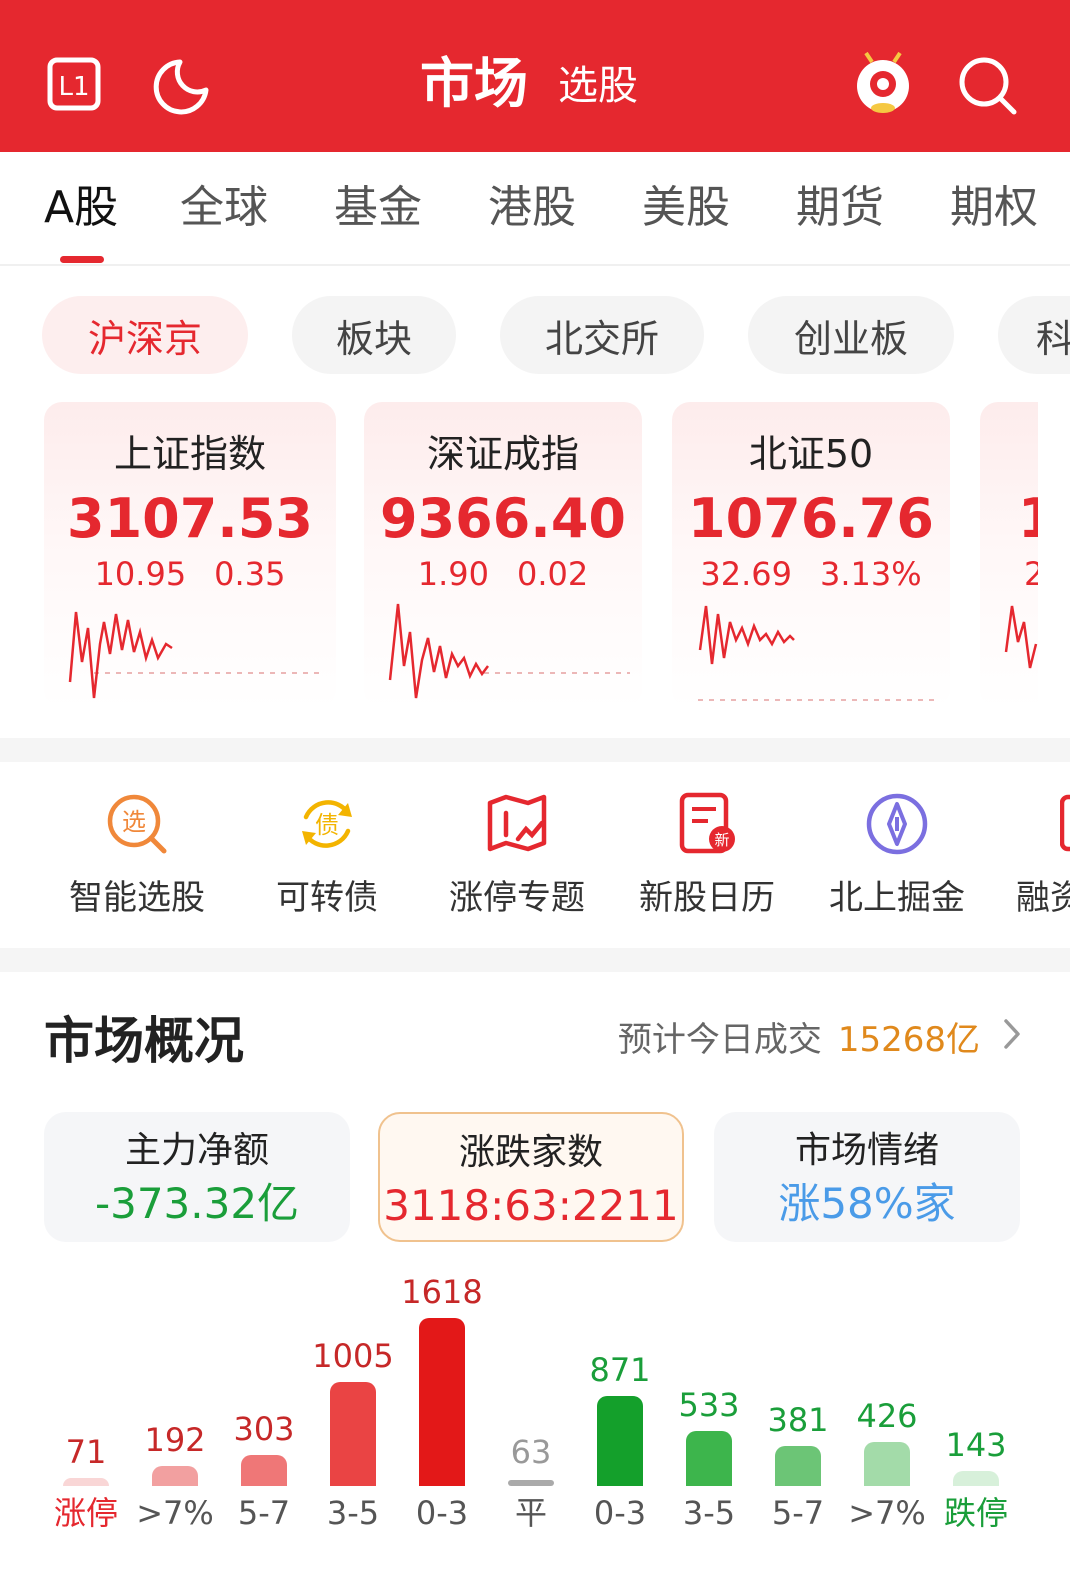 Image resolution: width=1070 pixels, height=1579 pixels. I want to click on turnover-label: 预计今日成交, so click(719, 1040).